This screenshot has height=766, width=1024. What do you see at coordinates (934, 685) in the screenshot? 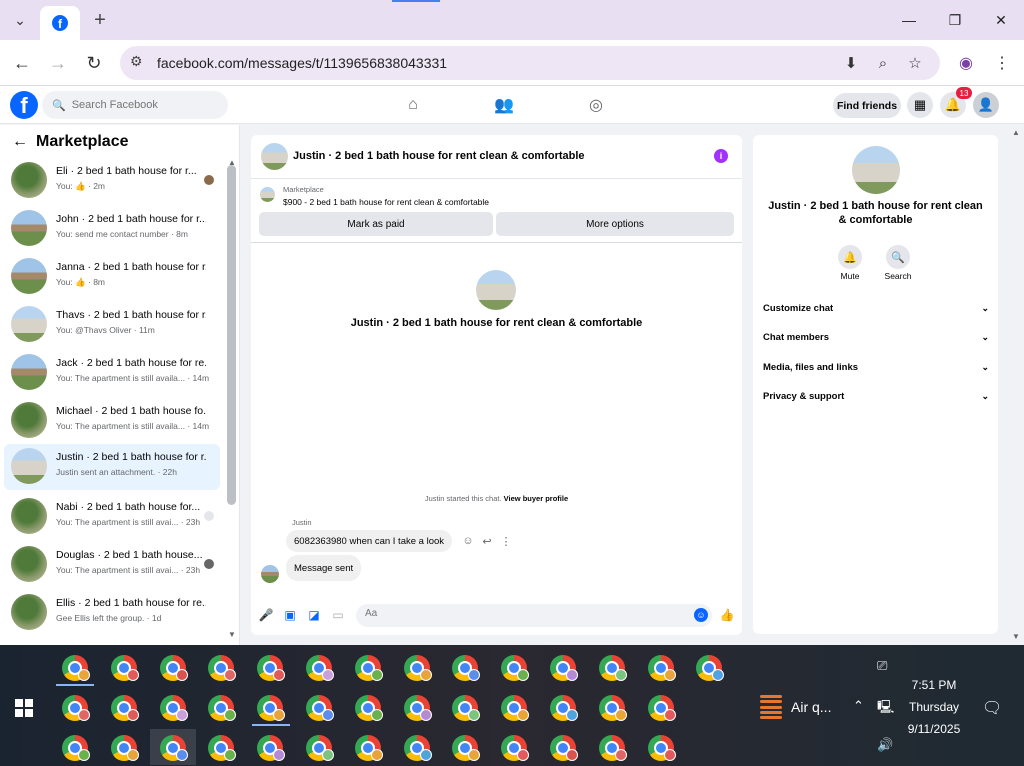
I see `clock-time: 7:51 PM` at bounding box center [934, 685].